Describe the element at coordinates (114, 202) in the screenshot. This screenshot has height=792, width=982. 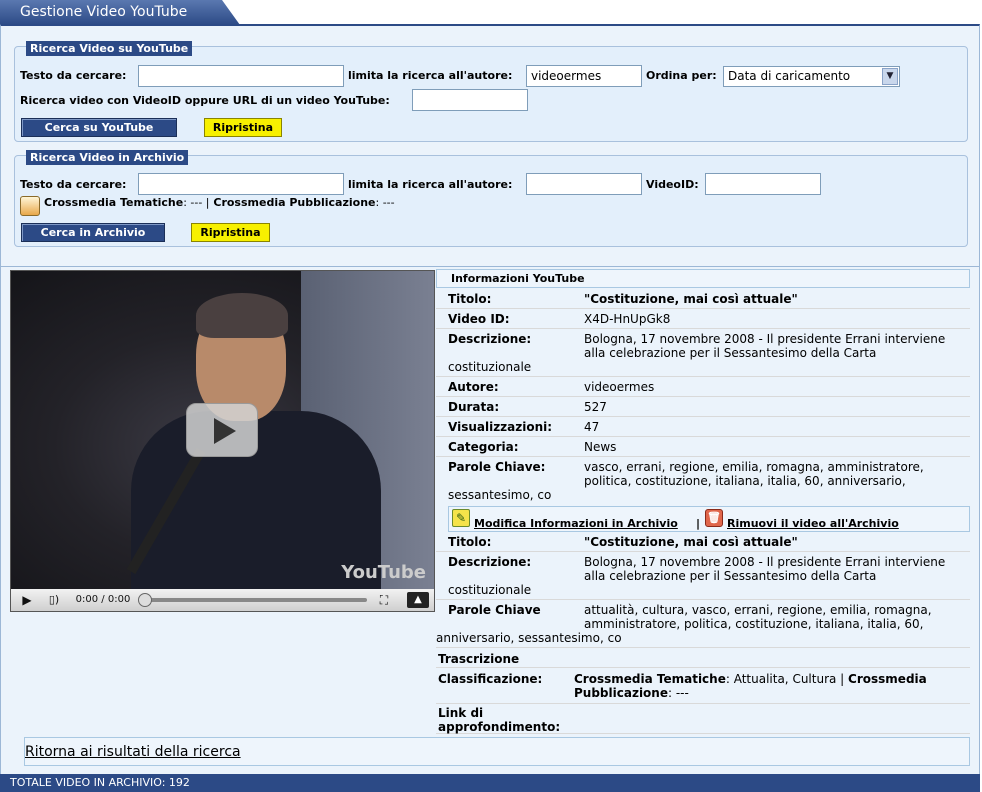
I see `ar-crossmedia-tematiche-label: Crossmedia Tematiche` at that location.